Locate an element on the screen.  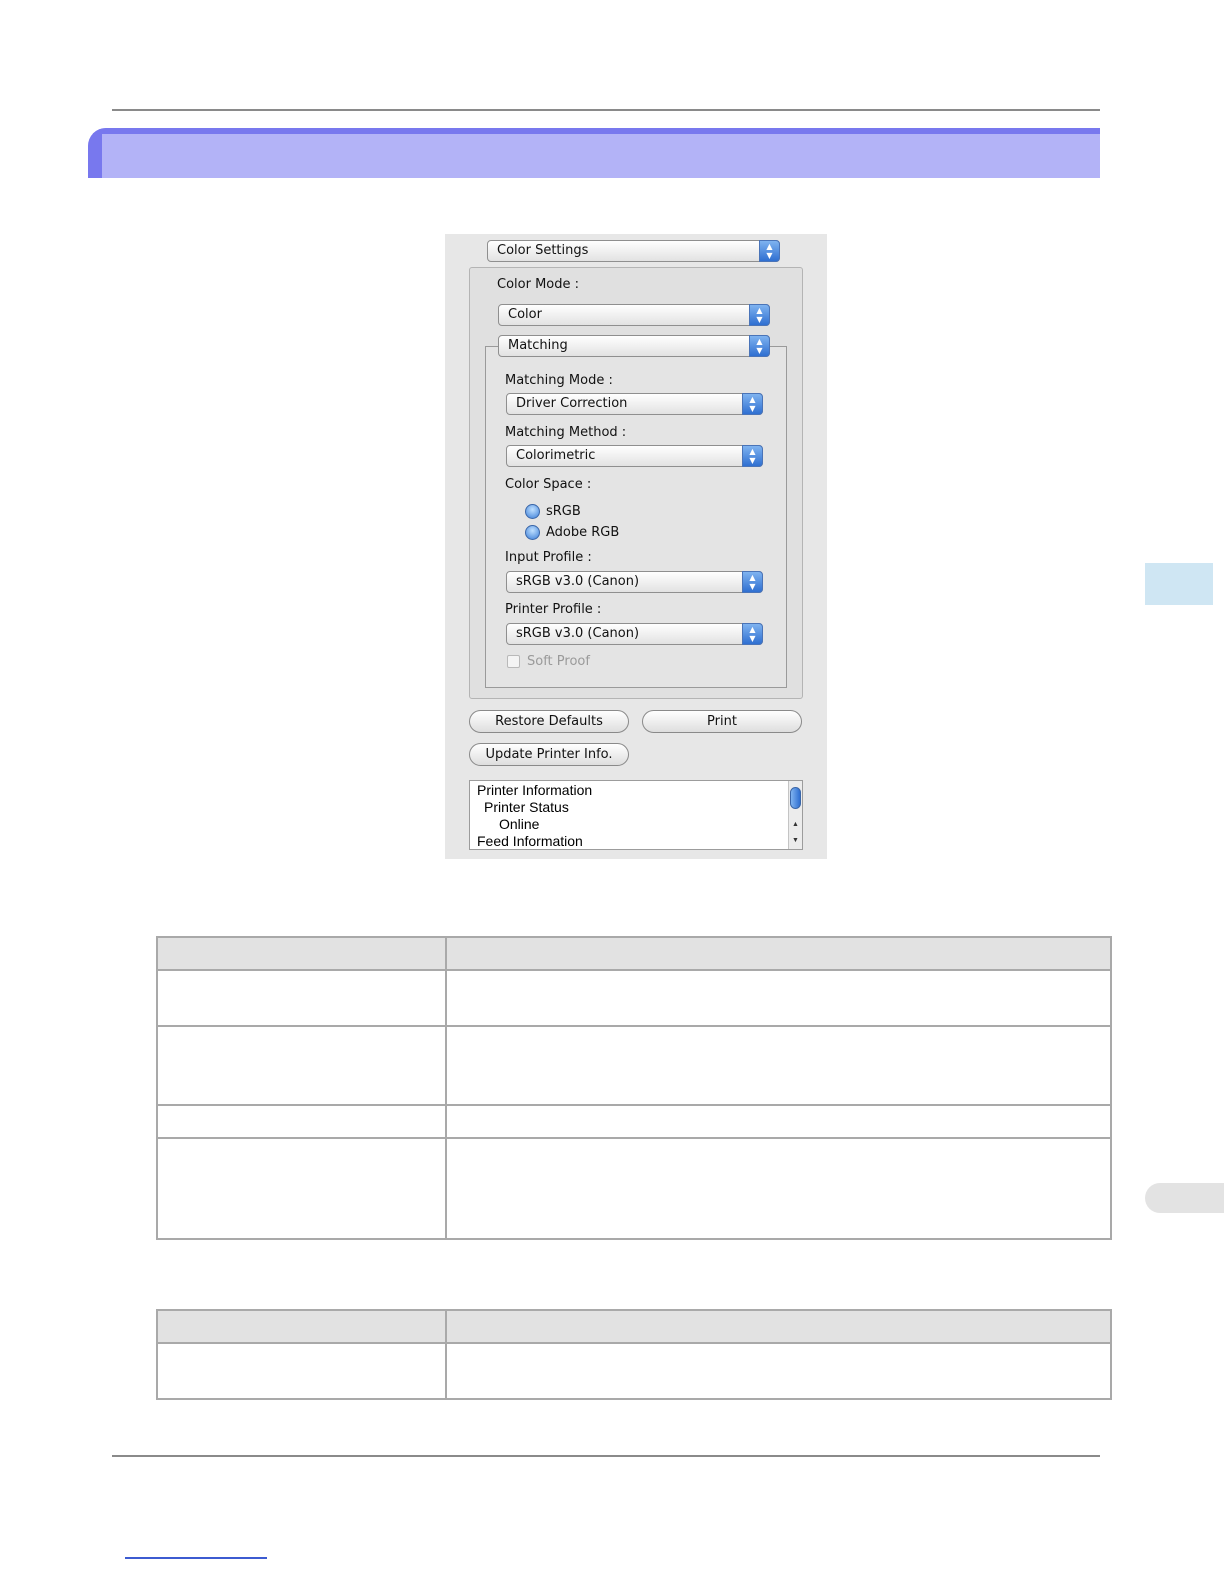
banner-left-edge is located at coordinates (95, 153).